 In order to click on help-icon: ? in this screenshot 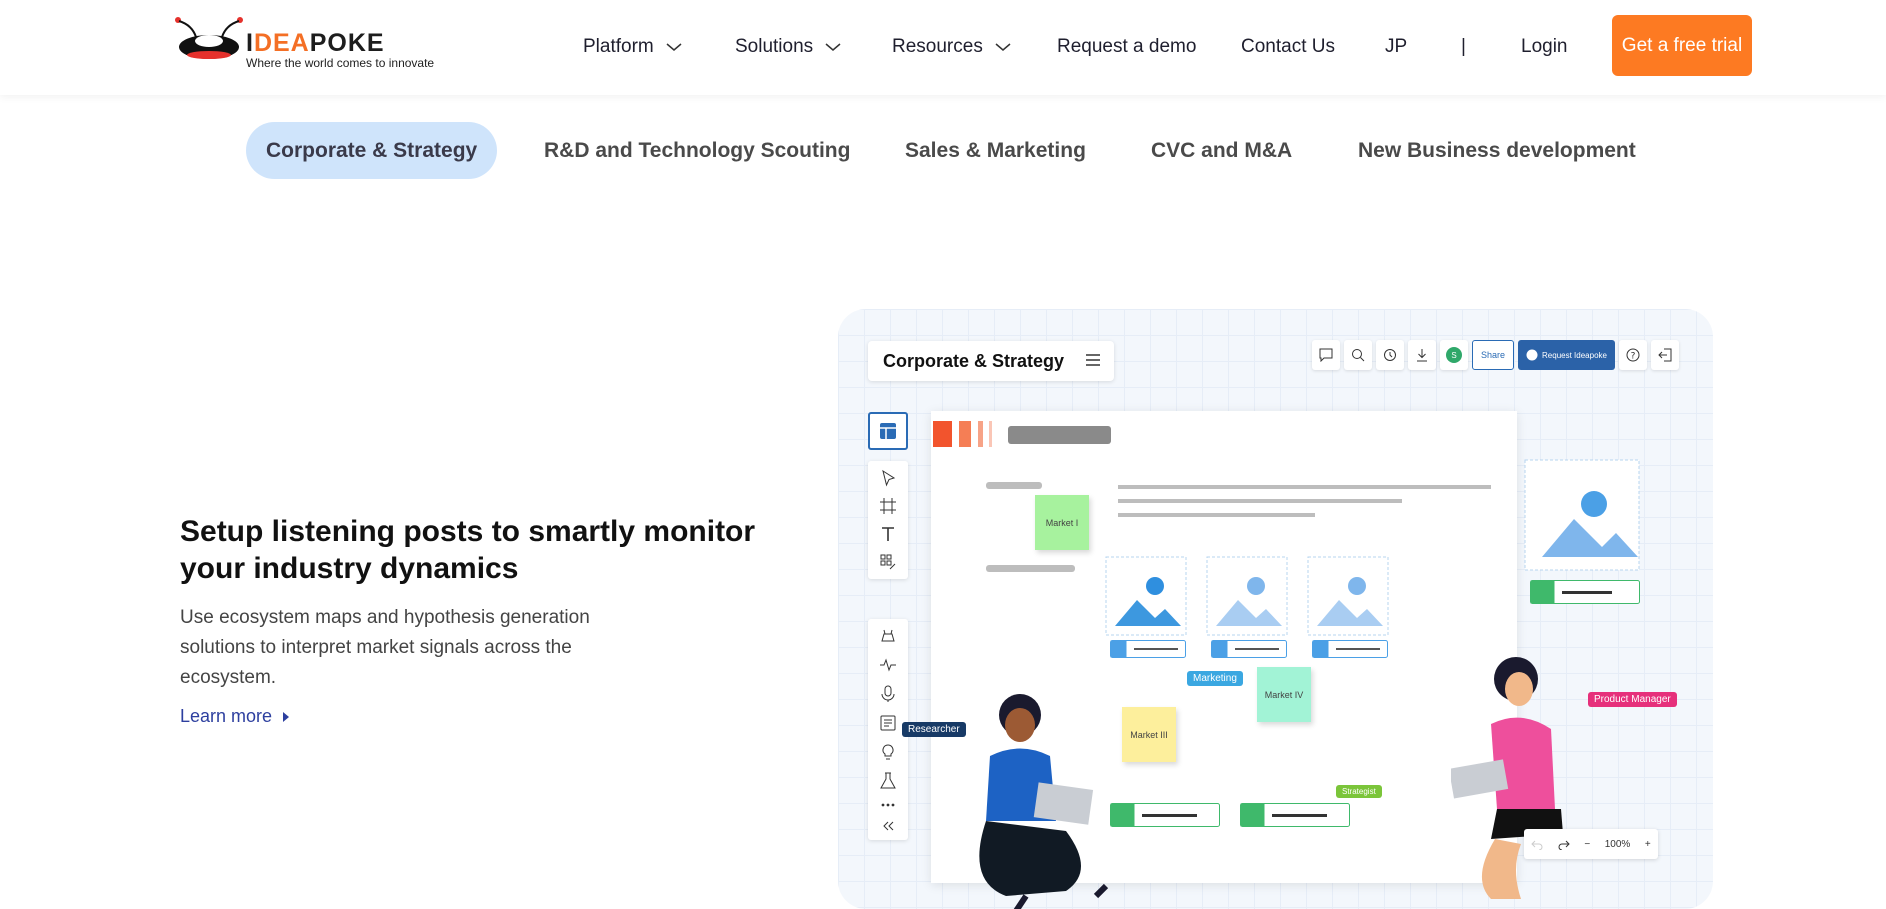, I will do `click(1632, 355)`.